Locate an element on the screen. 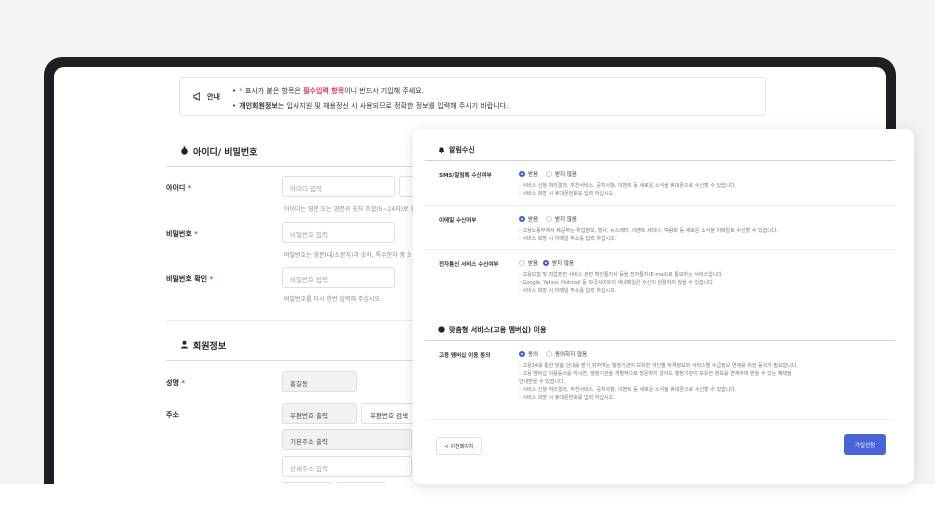 Image resolution: width=935 pixels, height=508 pixels. password-confirm-help: 비밀번호를 다시 한번 입력해 주십시오. is located at coordinates (333, 299).